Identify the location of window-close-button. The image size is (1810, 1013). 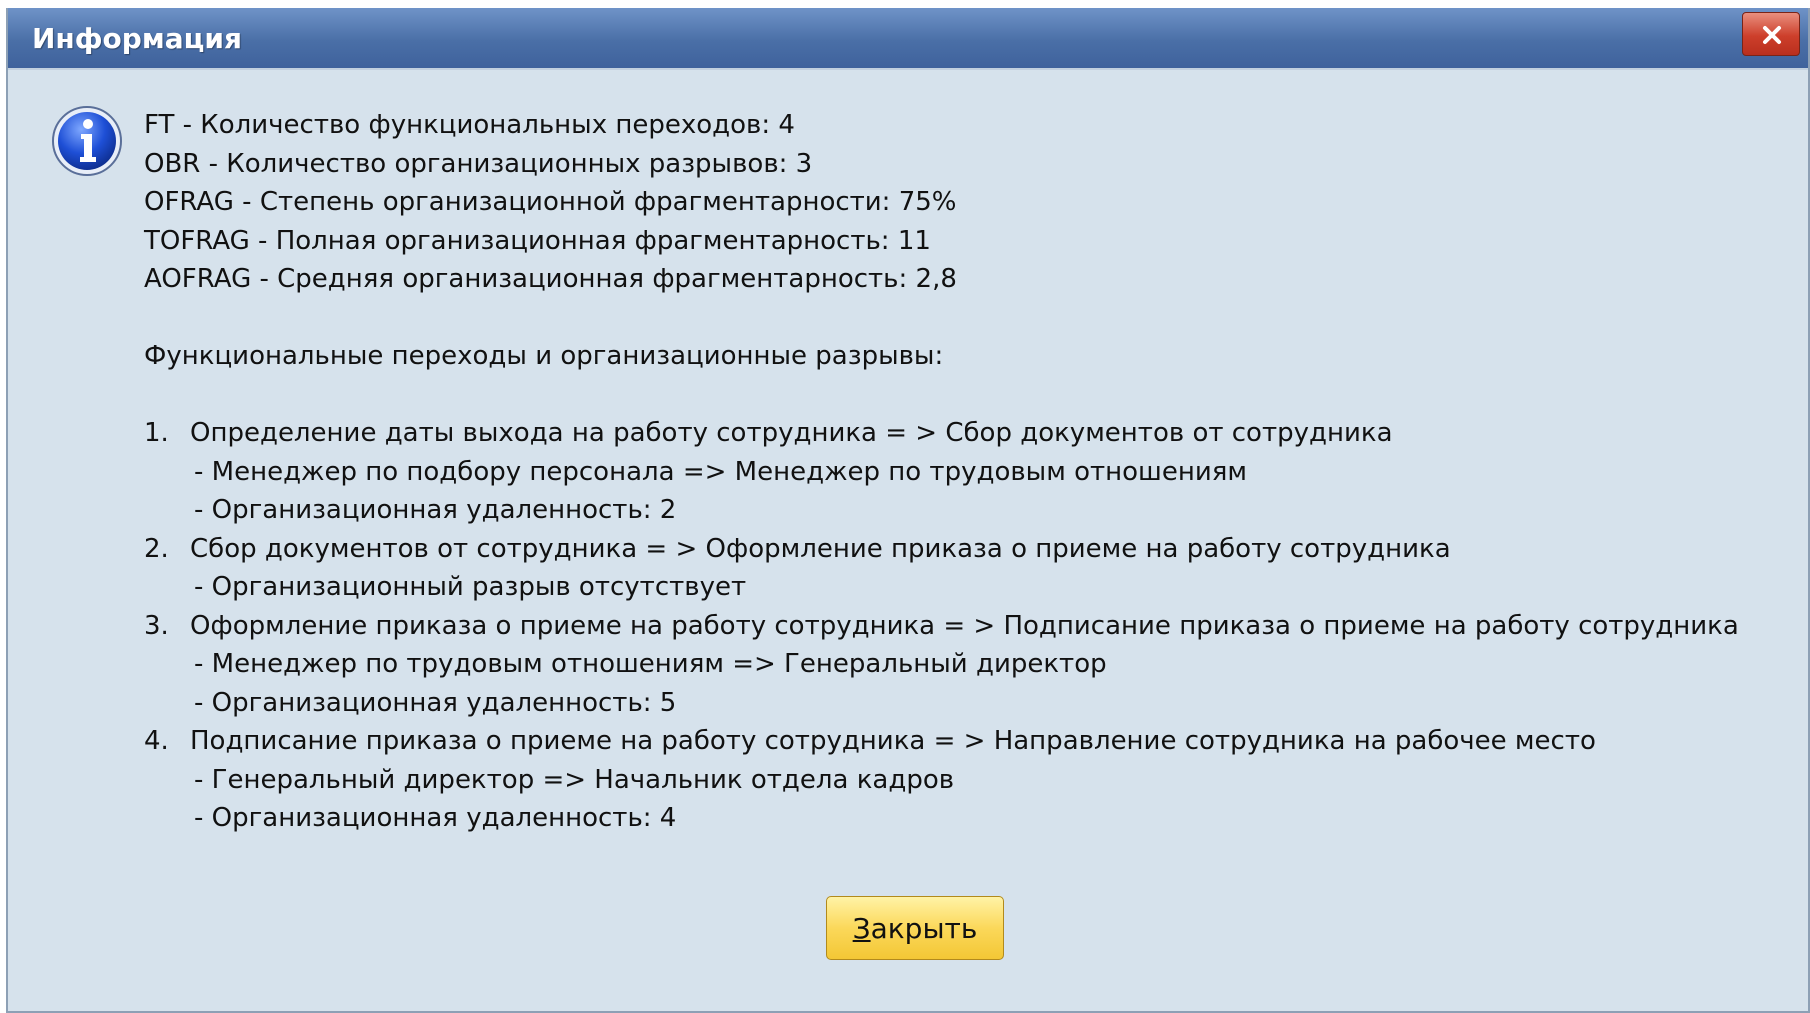
(1771, 34).